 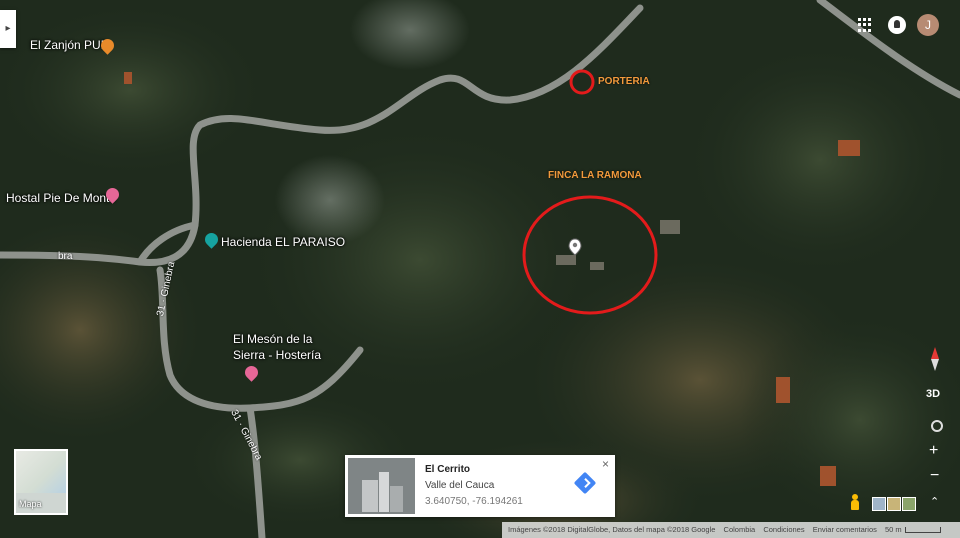 What do you see at coordinates (933, 451) in the screenshot?
I see `zoom-in-button: +` at bounding box center [933, 451].